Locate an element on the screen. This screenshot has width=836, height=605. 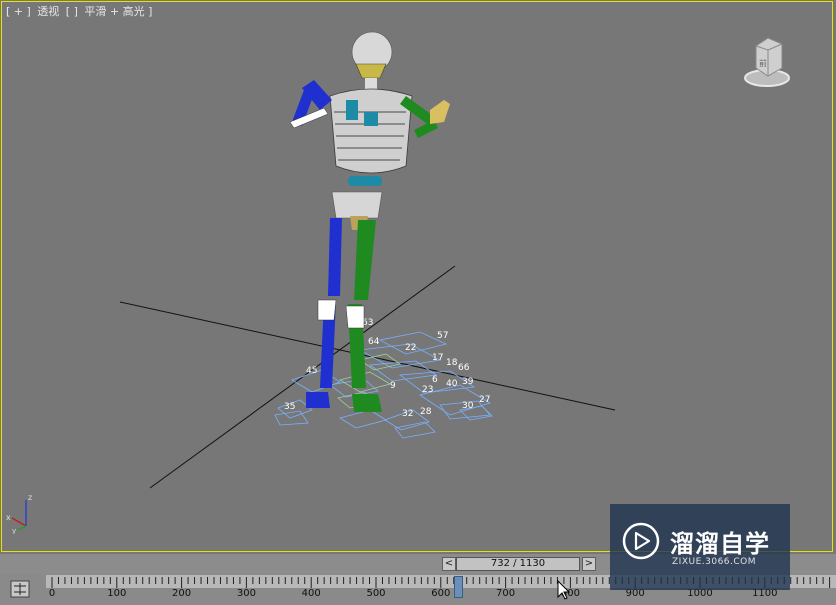
ruler-tick-label: 200 is located at coordinates (182, 593).